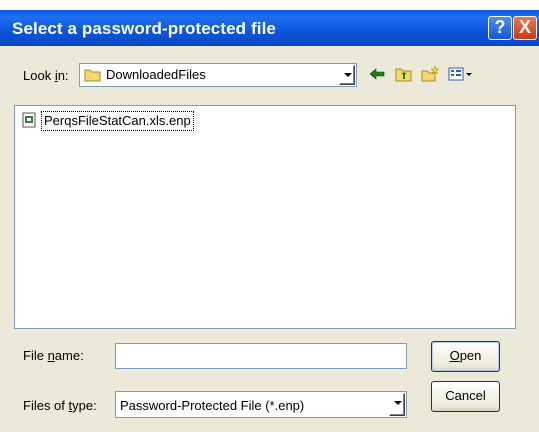  What do you see at coordinates (465, 396) in the screenshot?
I see `cancel-button: Cancel` at bounding box center [465, 396].